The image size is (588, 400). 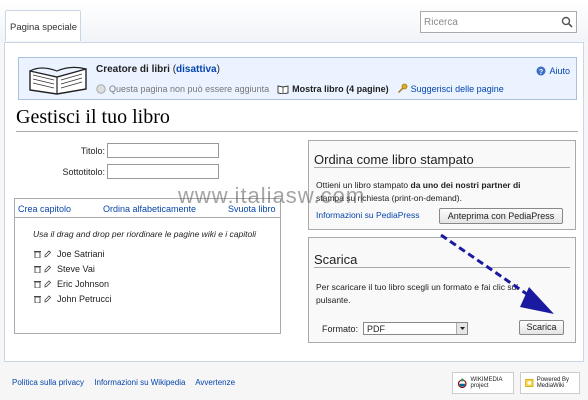 I want to click on title-label: Titolo:, so click(x=92, y=151).